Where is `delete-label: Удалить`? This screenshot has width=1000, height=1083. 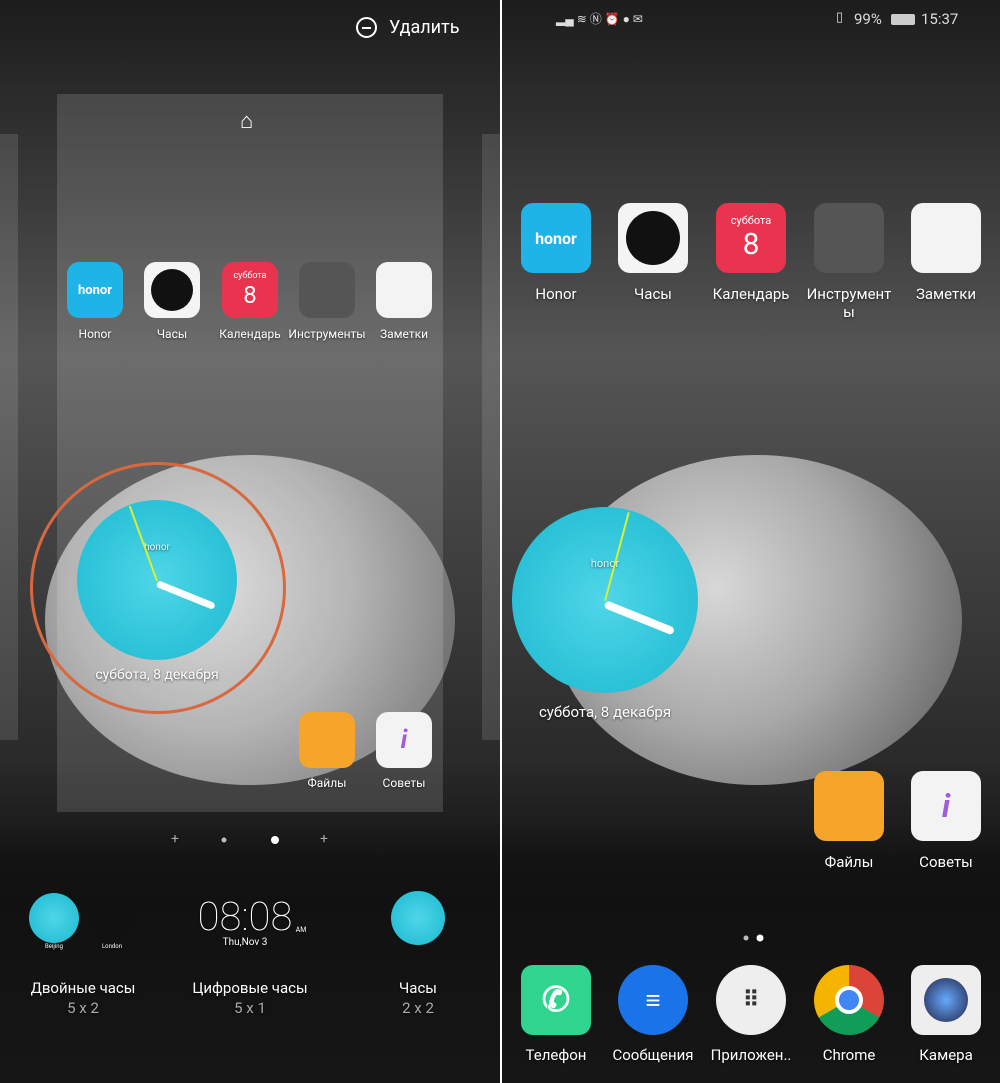 delete-label: Удалить is located at coordinates (424, 27).